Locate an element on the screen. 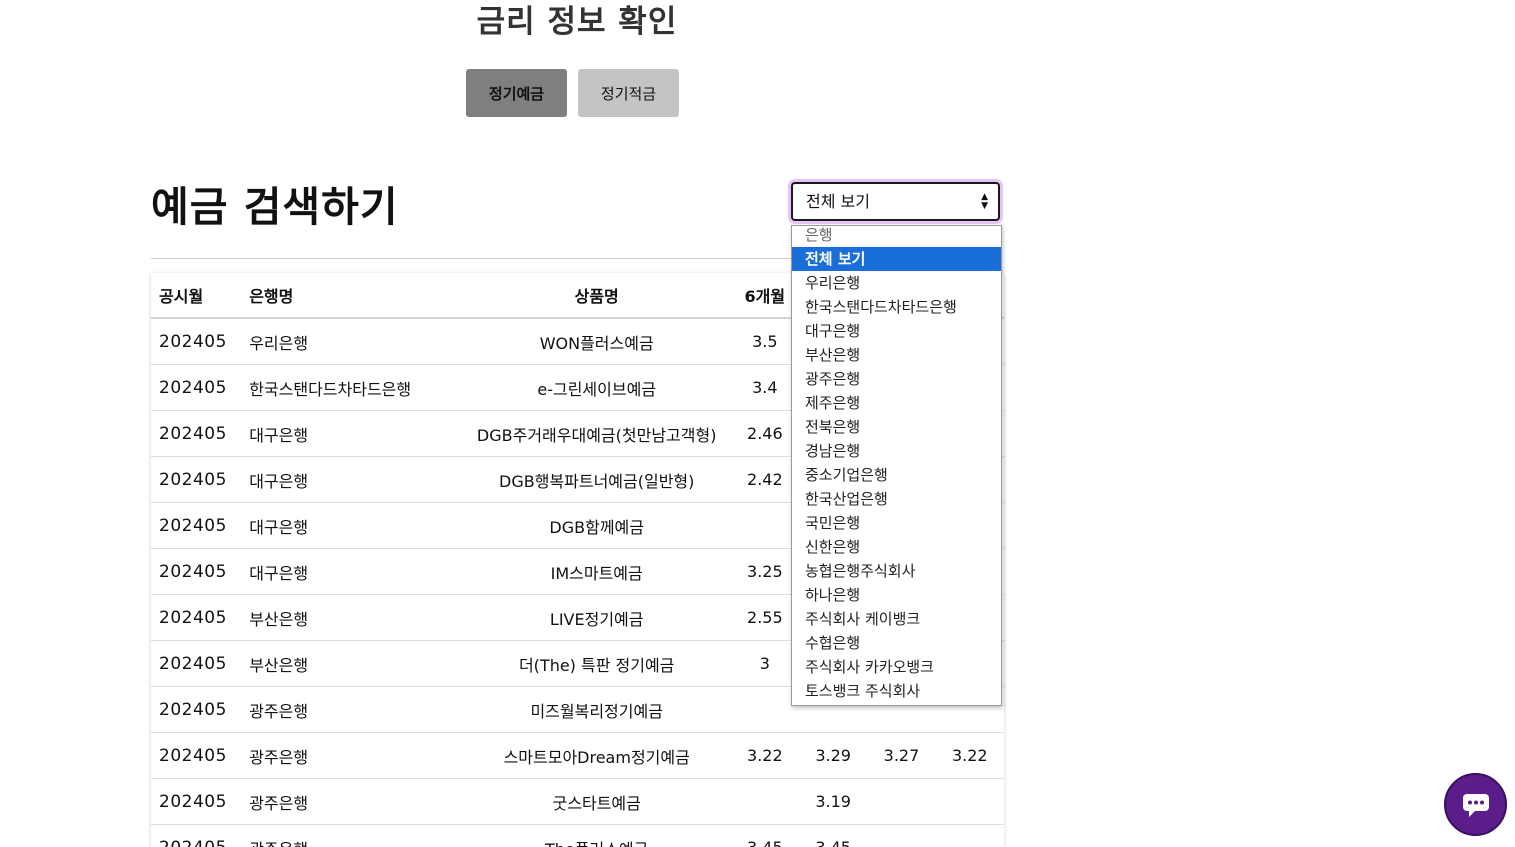 This screenshot has width=1515, height=847. column-header-6month: 6개월 is located at coordinates (764, 296).